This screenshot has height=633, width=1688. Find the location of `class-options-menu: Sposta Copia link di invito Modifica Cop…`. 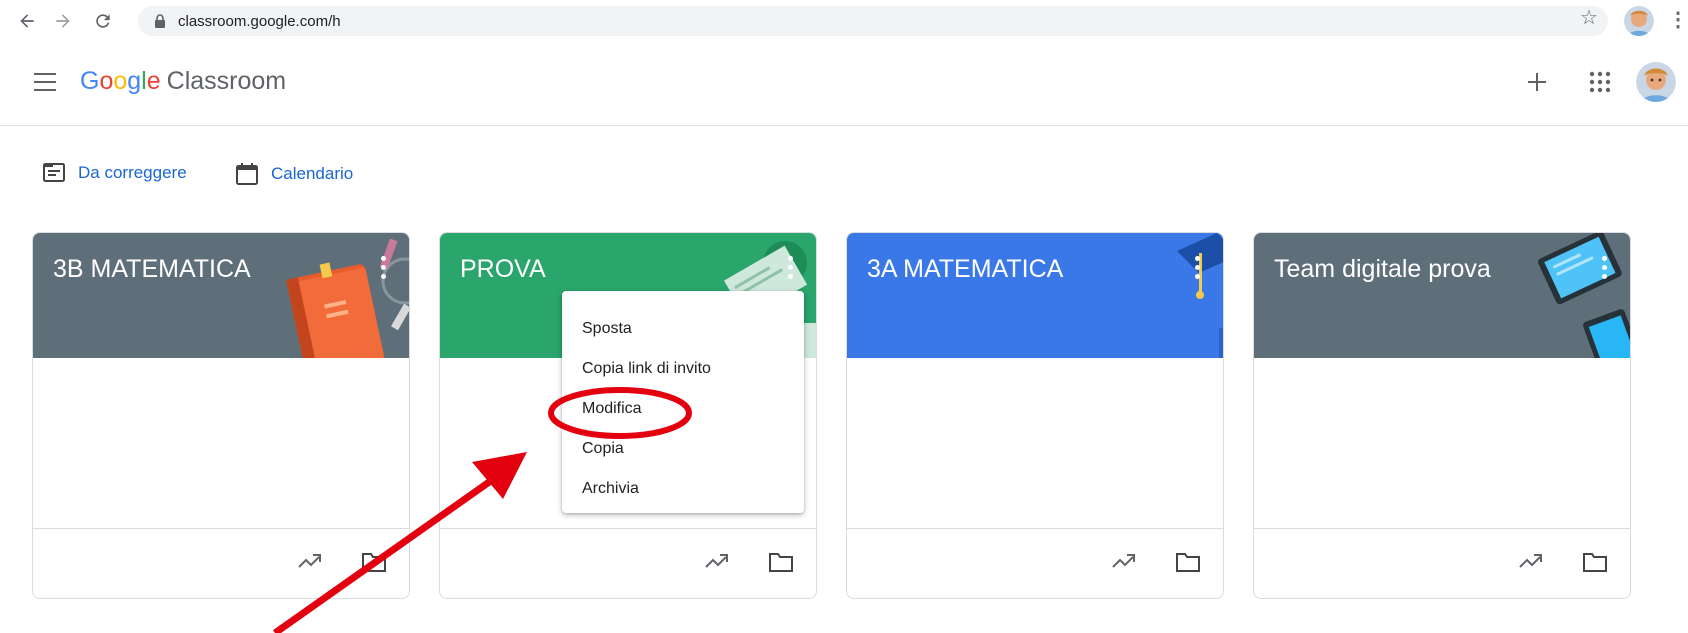

class-options-menu: Sposta Copia link di invito Modifica Cop… is located at coordinates (683, 402).